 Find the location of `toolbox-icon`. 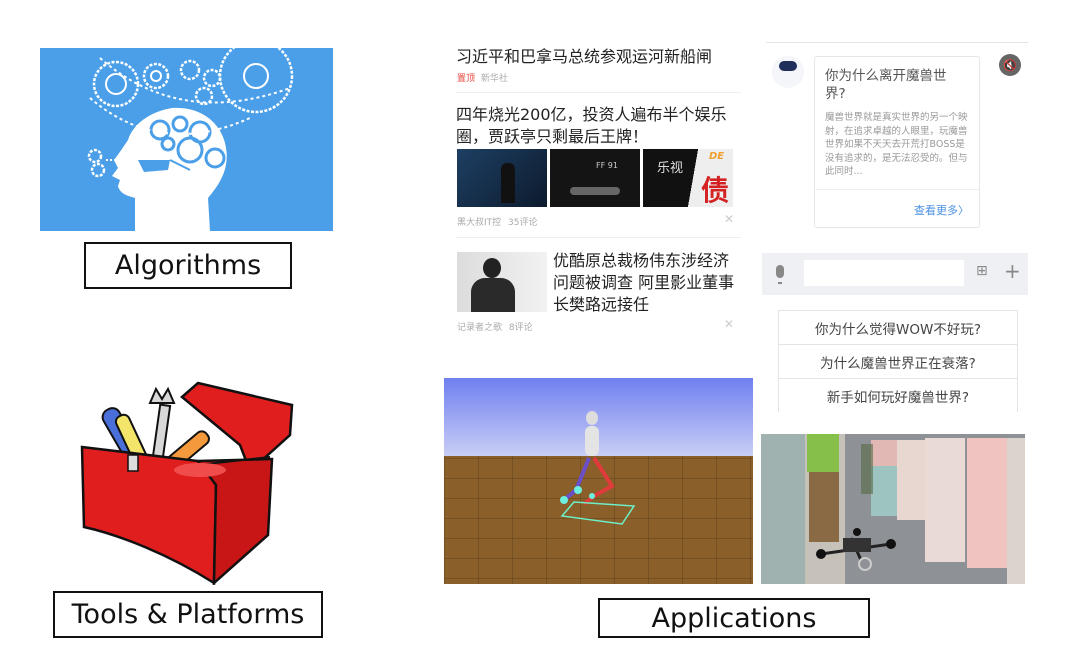

toolbox-icon is located at coordinates (187, 483).